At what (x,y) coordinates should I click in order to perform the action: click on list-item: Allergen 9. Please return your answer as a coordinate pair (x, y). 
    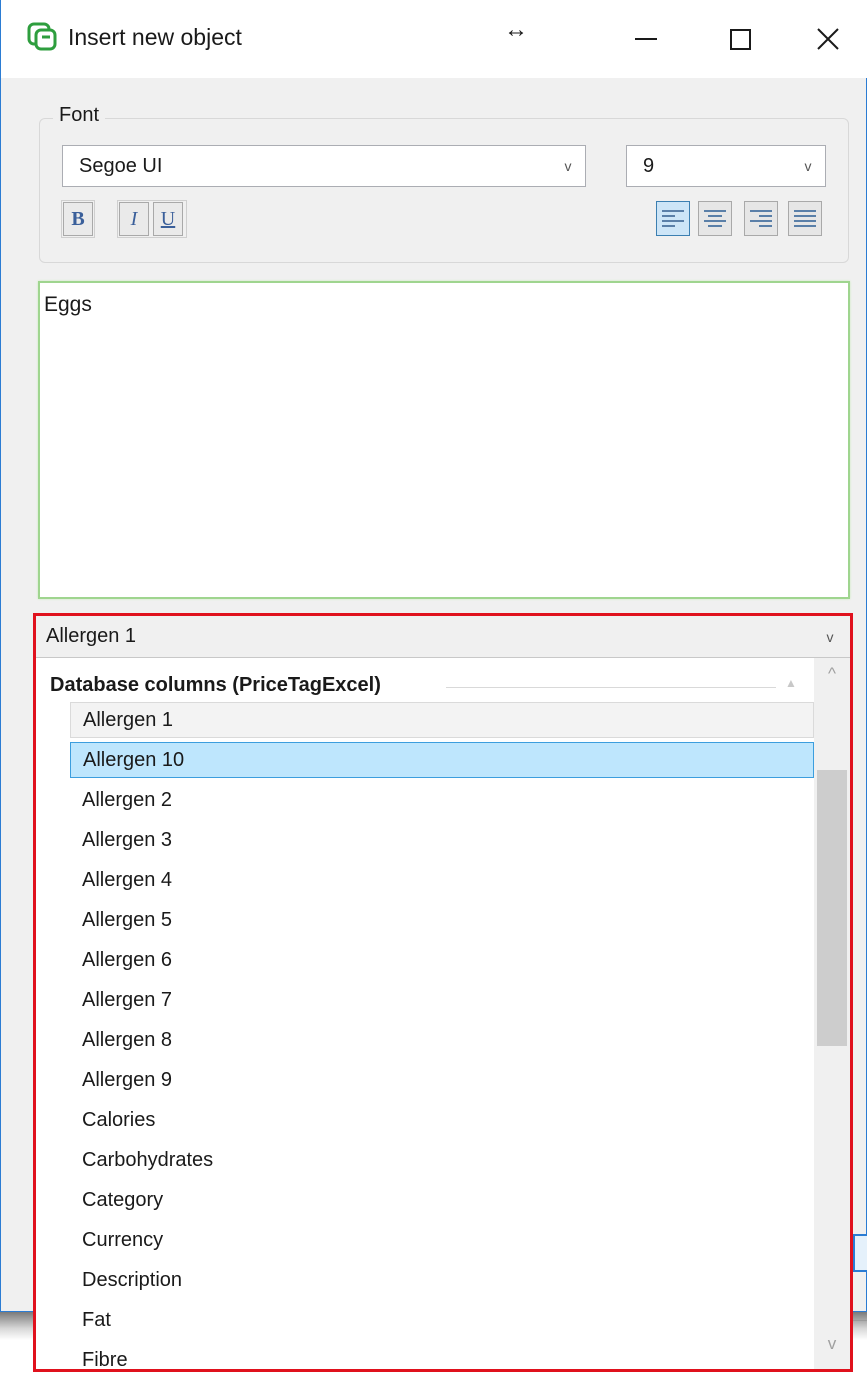
    Looking at the image, I should click on (442, 1080).